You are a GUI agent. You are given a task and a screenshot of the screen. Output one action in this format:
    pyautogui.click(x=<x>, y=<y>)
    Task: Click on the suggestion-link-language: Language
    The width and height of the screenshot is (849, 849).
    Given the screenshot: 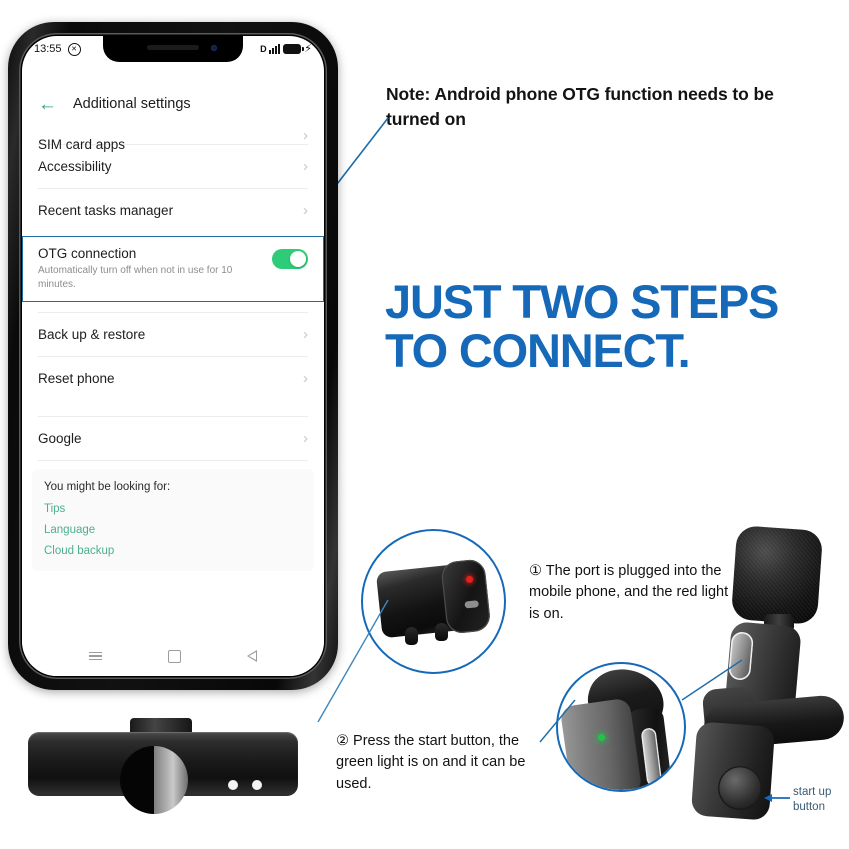 What is the action you would take?
    pyautogui.click(x=173, y=530)
    